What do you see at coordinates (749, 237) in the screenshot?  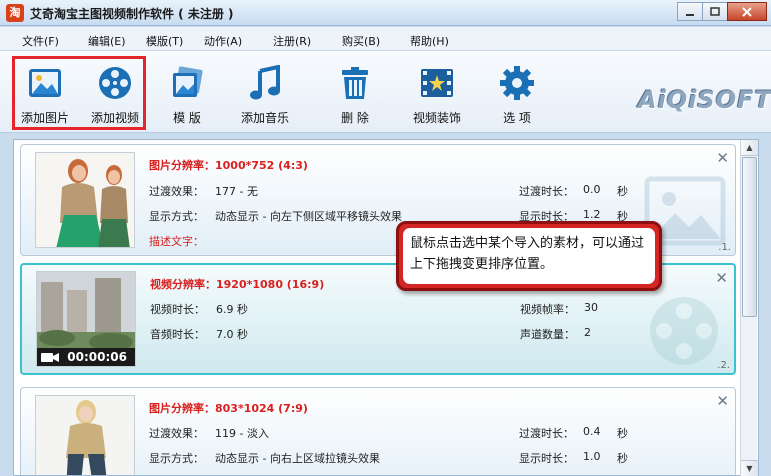 I see `scroll-thumb` at bounding box center [749, 237].